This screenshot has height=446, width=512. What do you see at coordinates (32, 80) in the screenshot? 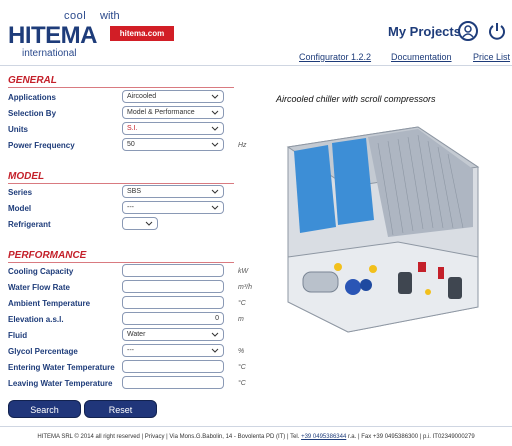
I see `section-title-general: GENERAL` at bounding box center [32, 80].